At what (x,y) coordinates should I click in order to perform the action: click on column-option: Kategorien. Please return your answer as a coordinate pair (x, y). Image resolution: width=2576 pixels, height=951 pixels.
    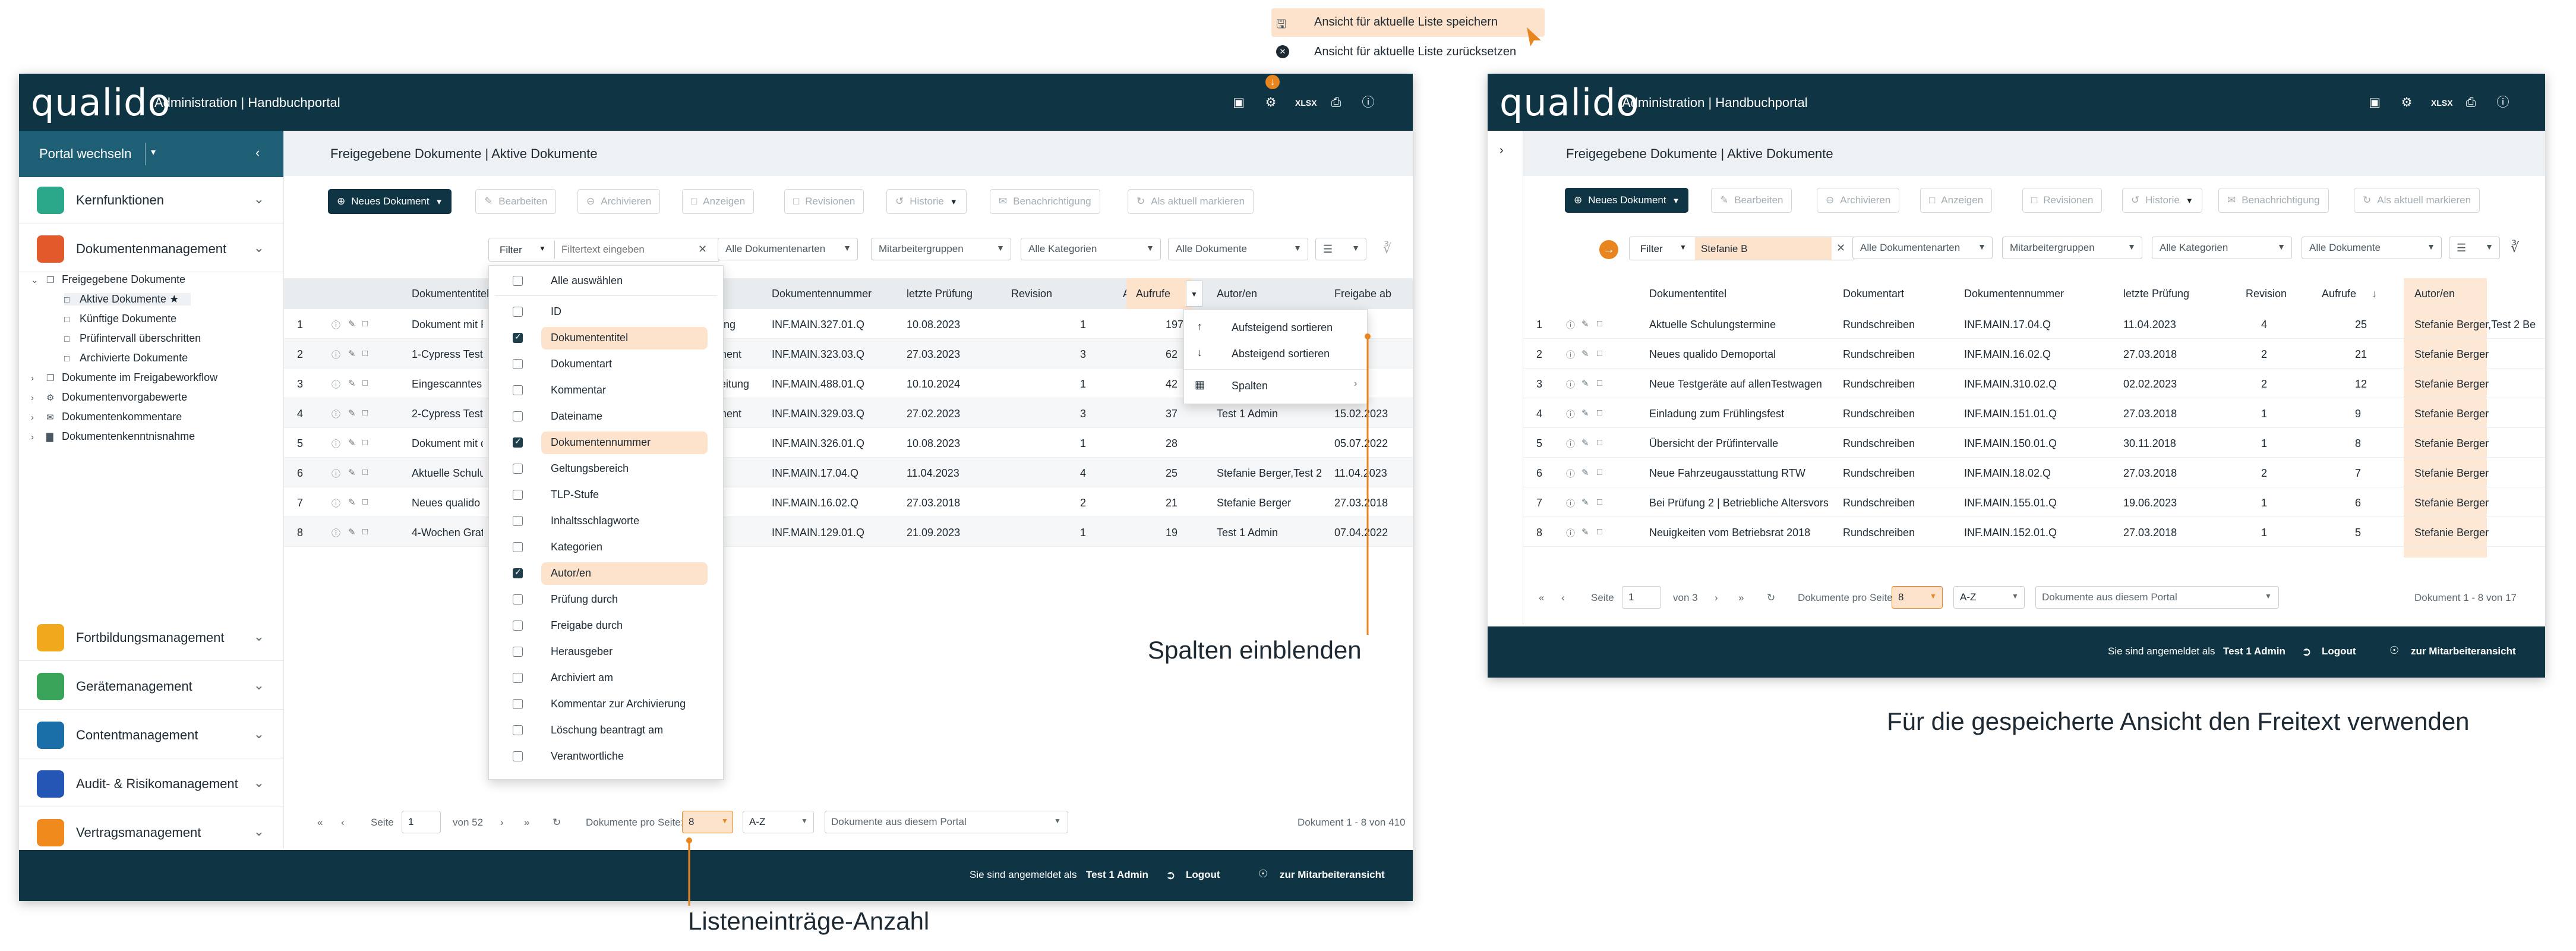
    Looking at the image, I should click on (606, 547).